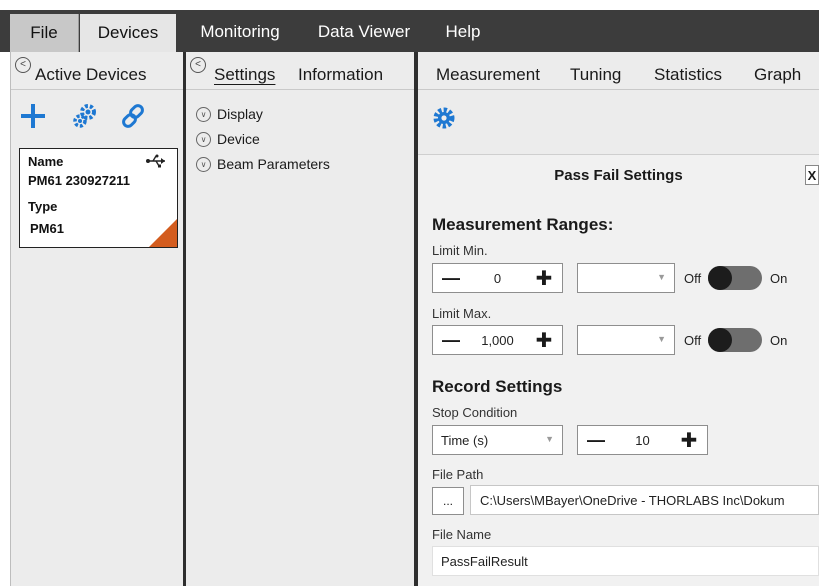 This screenshot has height=586, width=819. What do you see at coordinates (460, 250) in the screenshot?
I see `limit-min-label: Limit Min.` at bounding box center [460, 250].